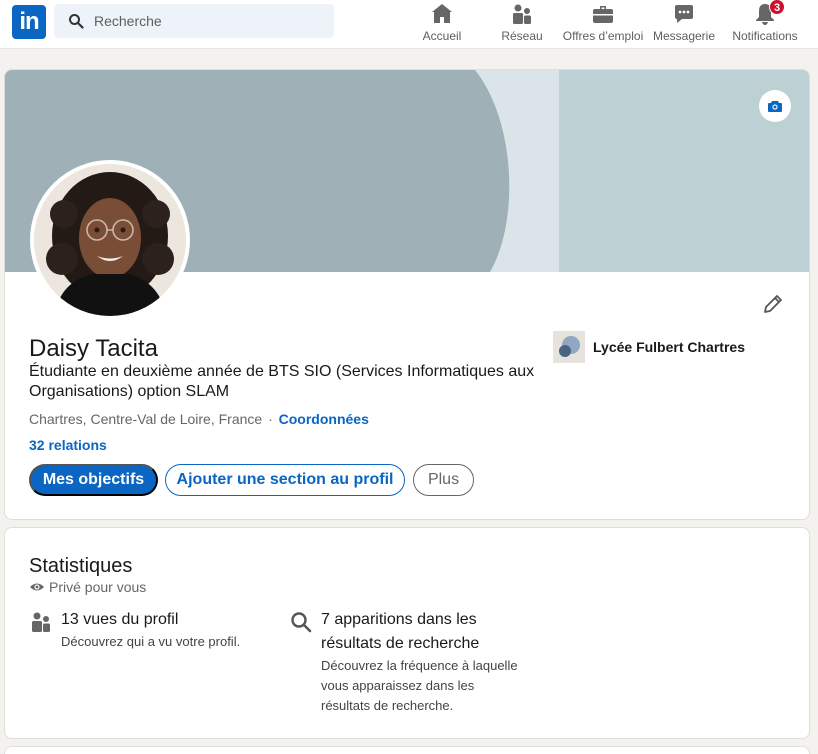 The height and width of the screenshot is (754, 818). Describe the element at coordinates (442, 36) in the screenshot. I see `nav-label-home: Accueil` at that location.